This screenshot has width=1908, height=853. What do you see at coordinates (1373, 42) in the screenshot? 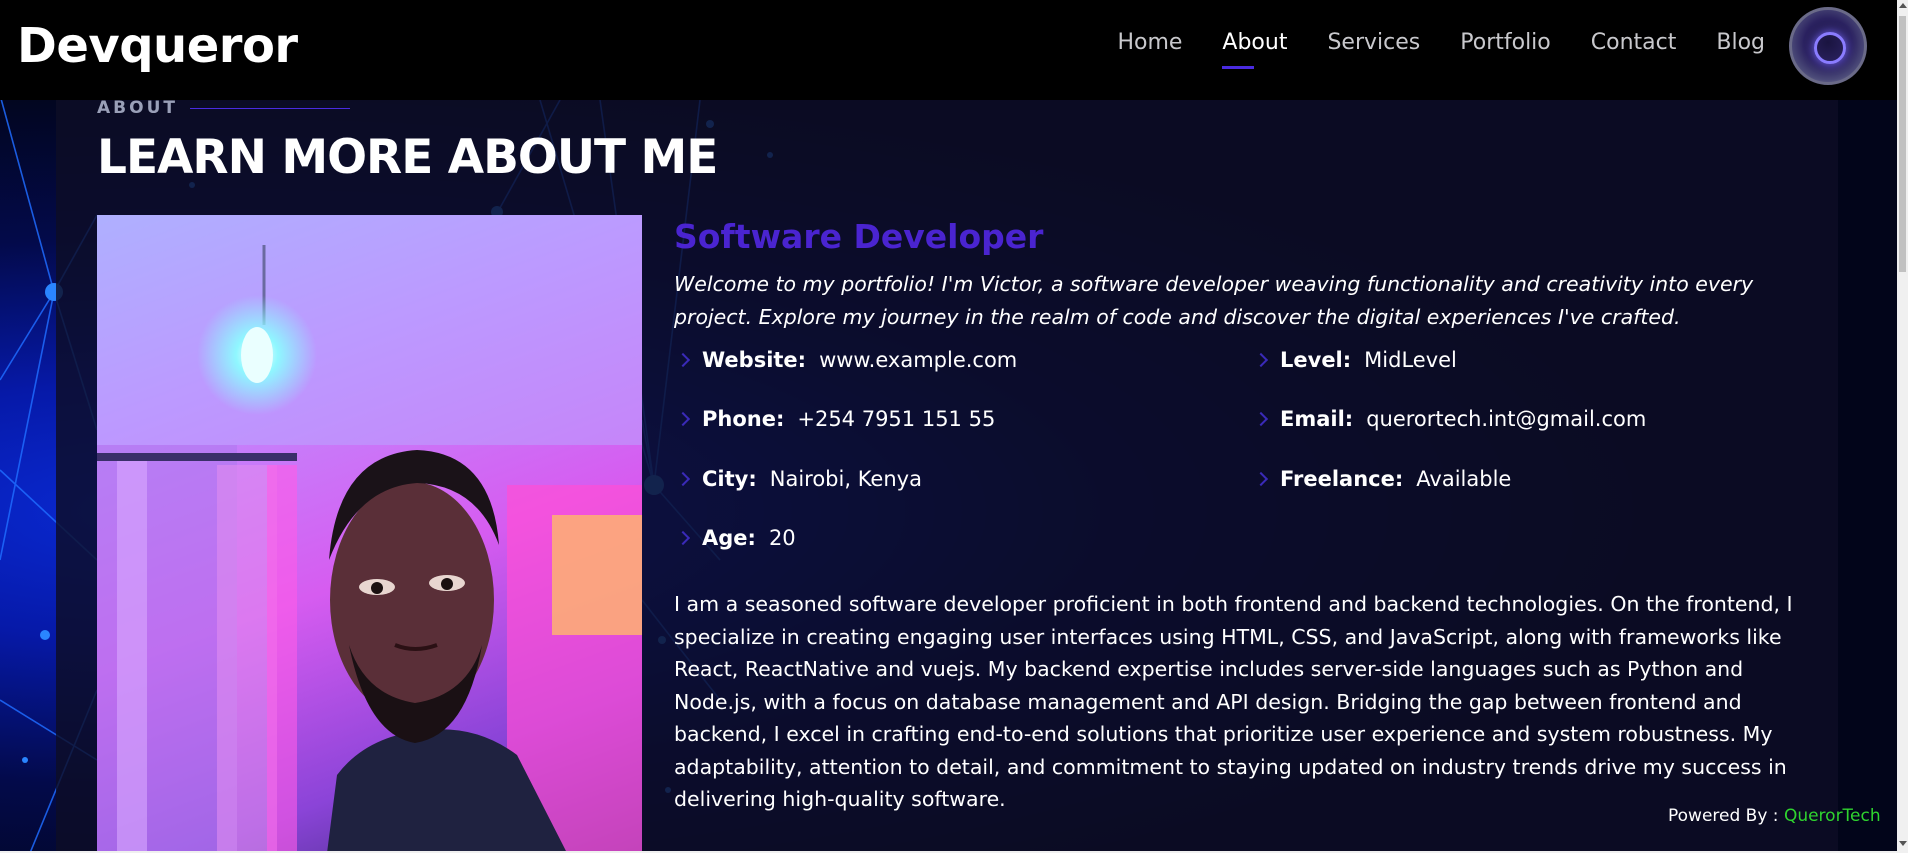
I see `nav-services: Services` at bounding box center [1373, 42].